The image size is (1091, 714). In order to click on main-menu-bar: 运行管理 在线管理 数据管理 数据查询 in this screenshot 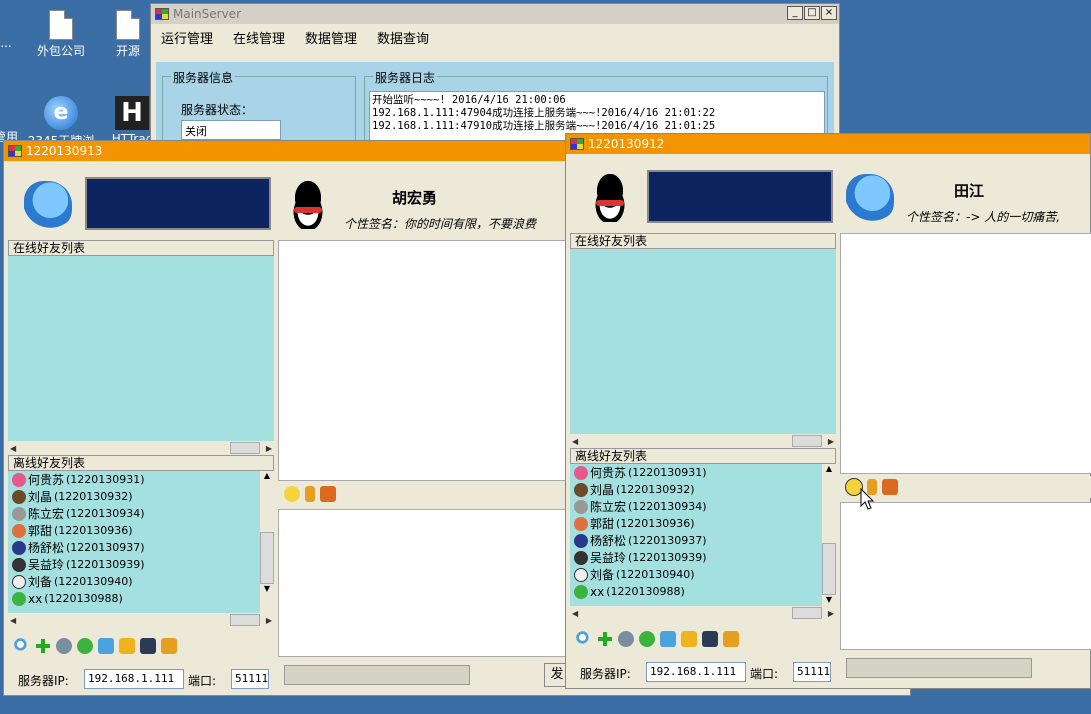, I will do `click(495, 37)`.